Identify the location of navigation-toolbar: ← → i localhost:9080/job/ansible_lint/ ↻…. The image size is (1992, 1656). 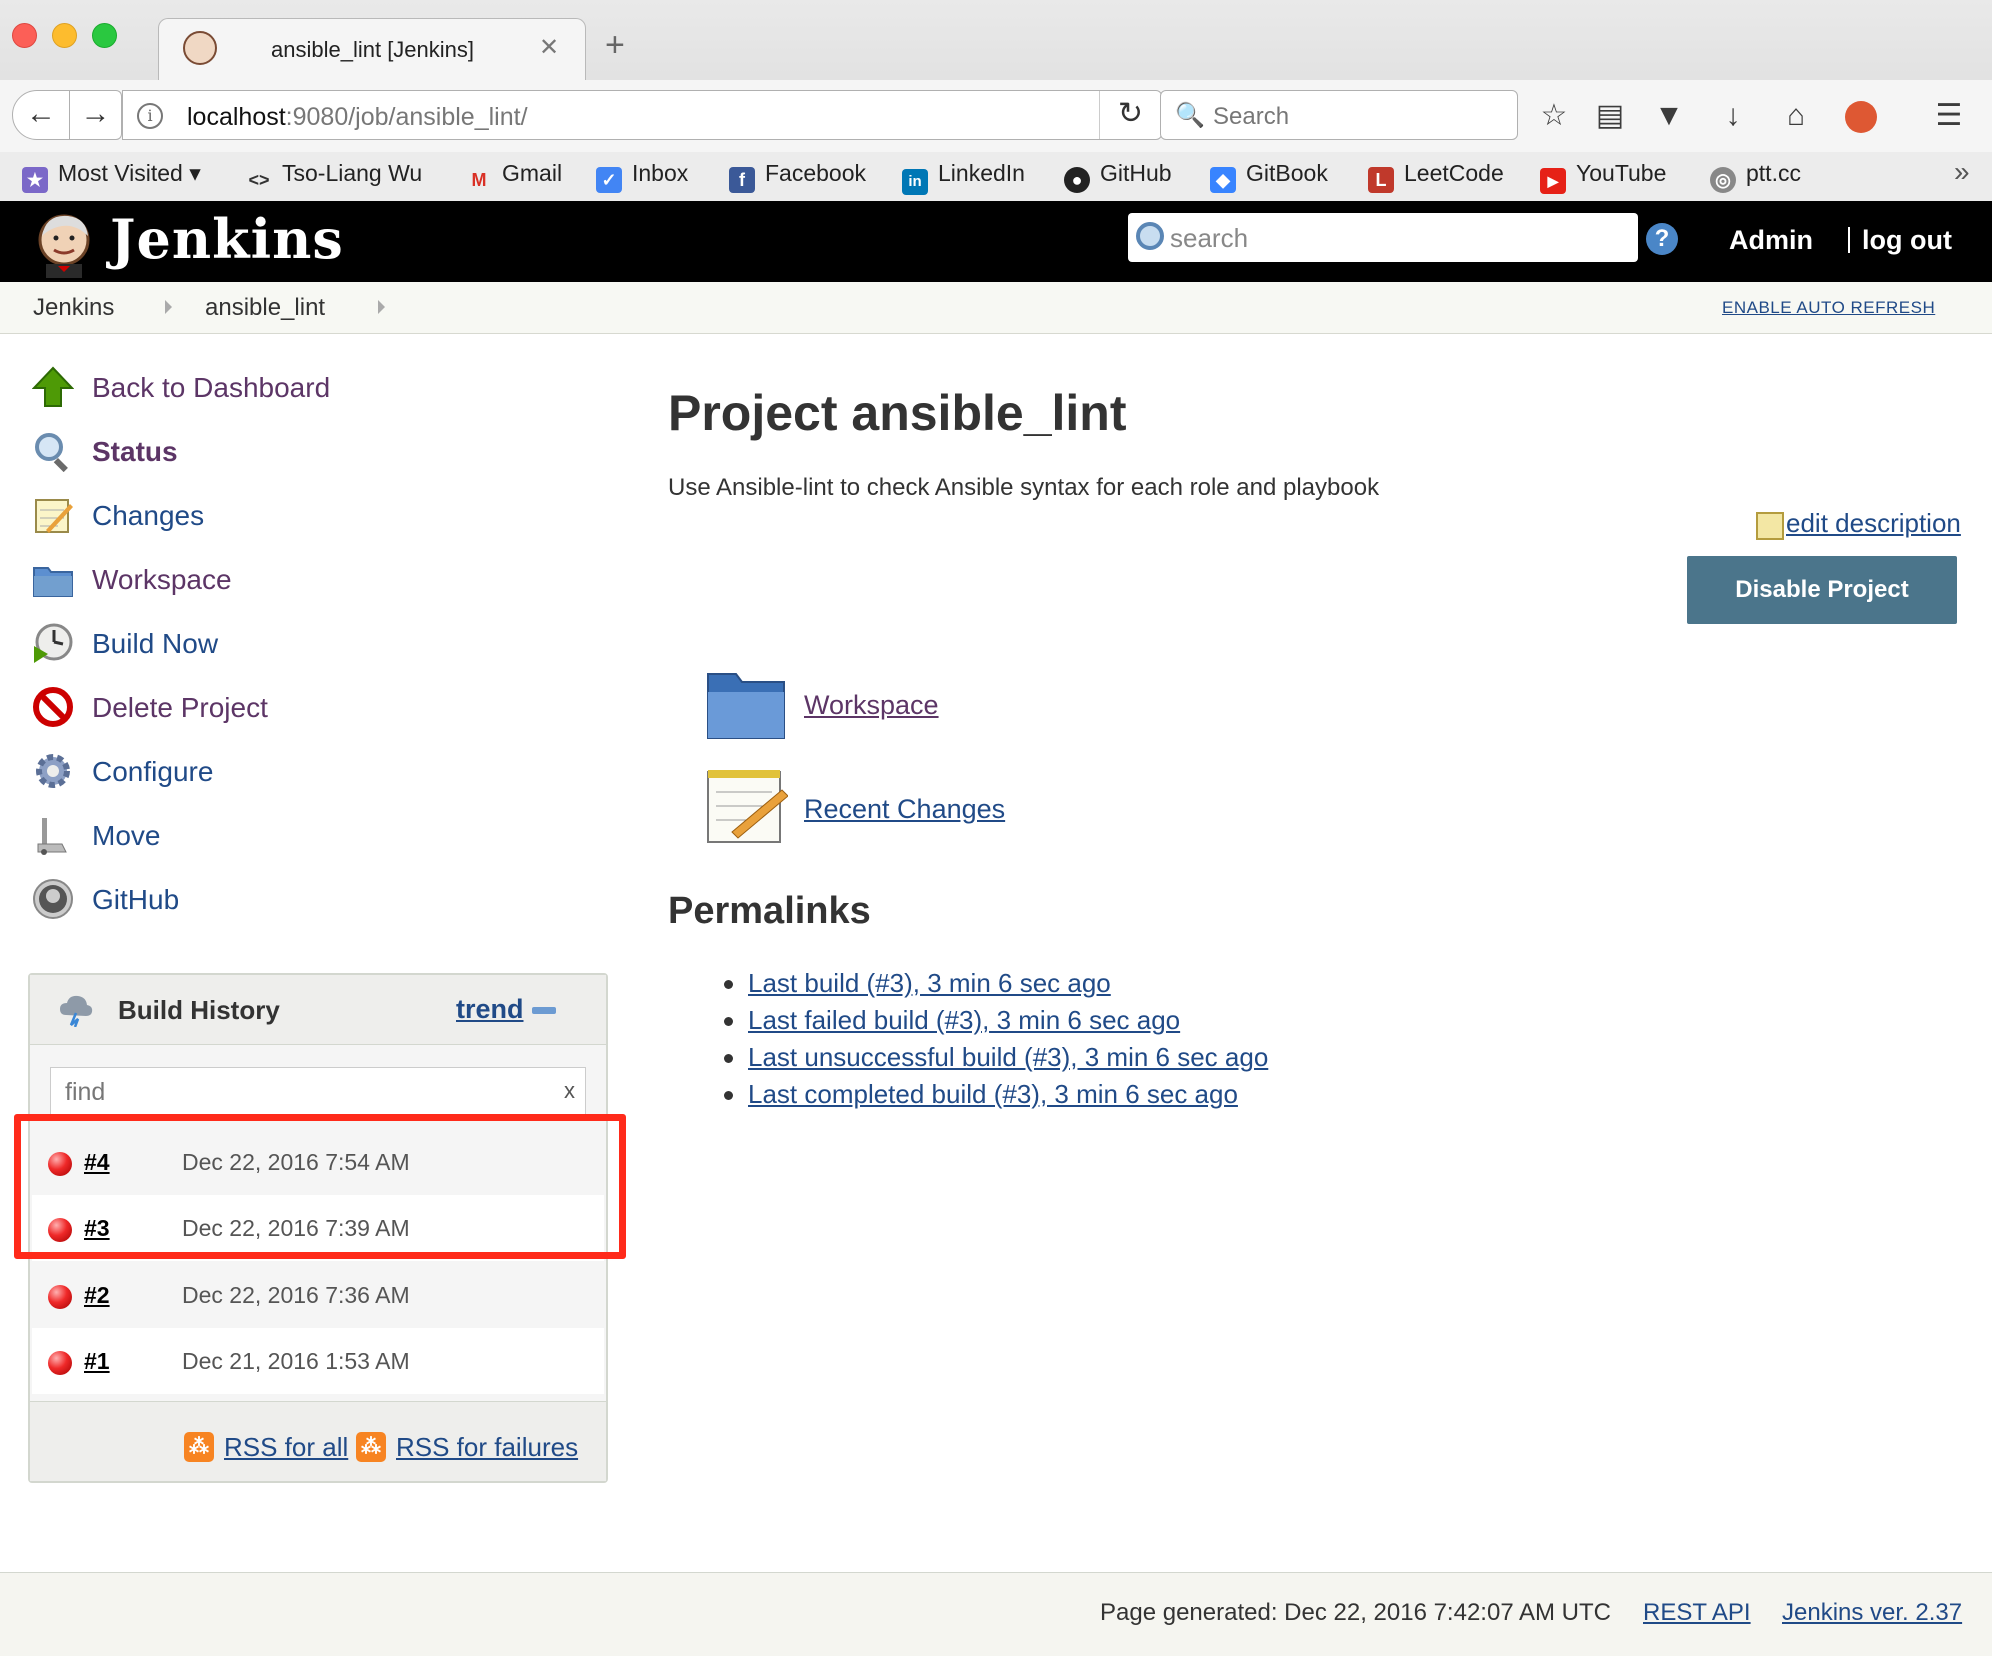
(996, 116).